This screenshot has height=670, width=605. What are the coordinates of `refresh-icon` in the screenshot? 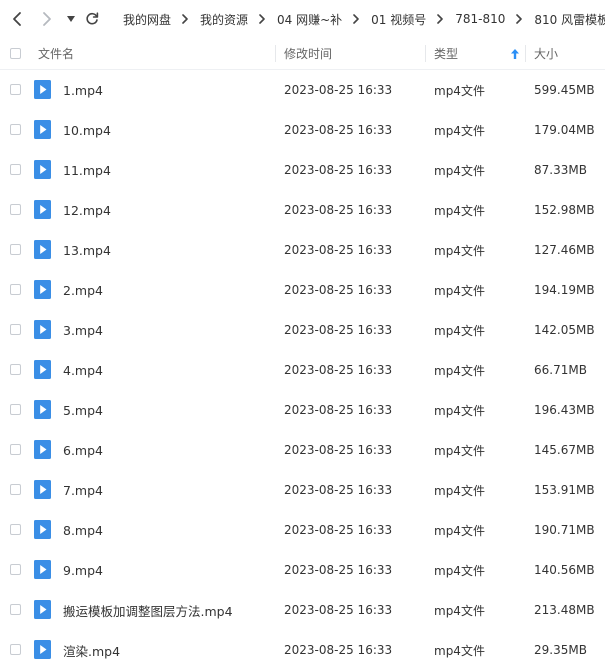 It's located at (92, 18).